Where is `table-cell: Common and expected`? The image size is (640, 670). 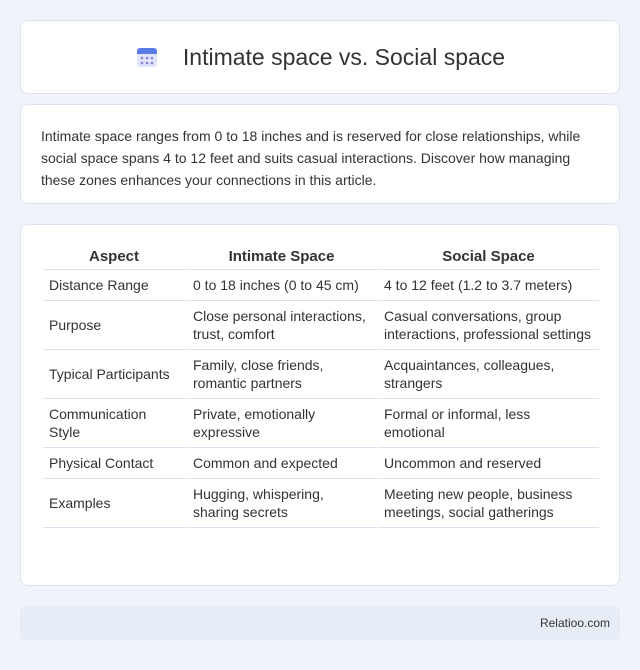 table-cell: Common and expected is located at coordinates (280, 463).